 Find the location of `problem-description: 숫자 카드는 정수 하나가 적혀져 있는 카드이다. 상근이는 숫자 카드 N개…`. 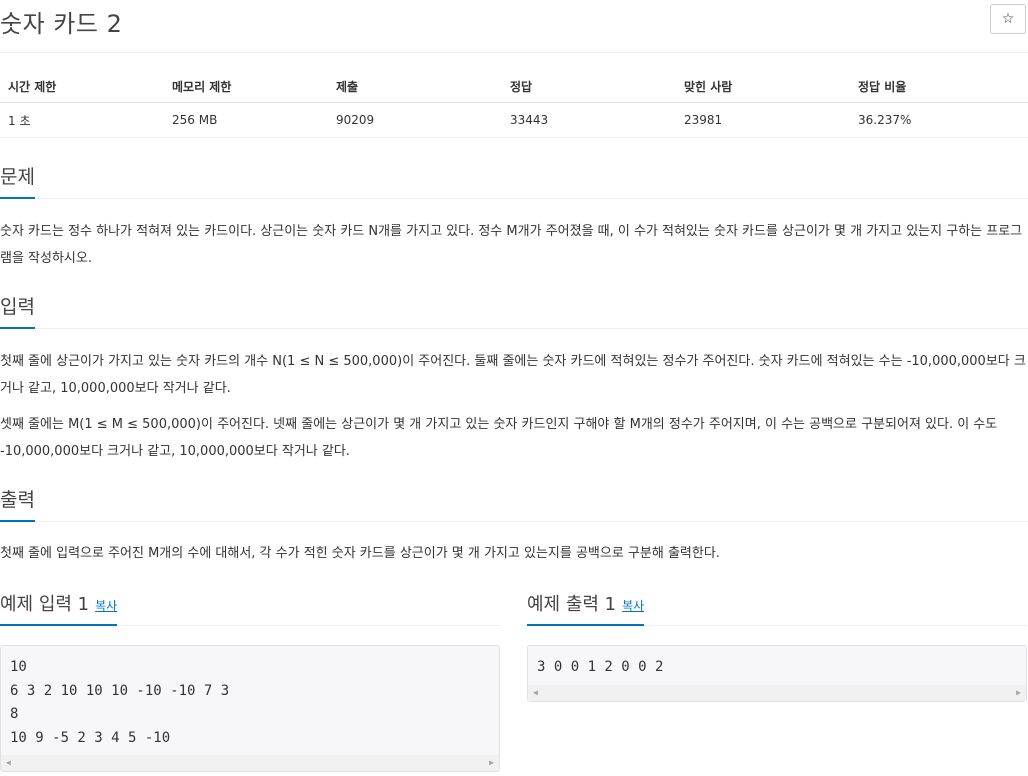

problem-description: 숫자 카드는 정수 하나가 적혀져 있는 카드이다. 상근이는 숫자 카드 N개… is located at coordinates (511, 245).